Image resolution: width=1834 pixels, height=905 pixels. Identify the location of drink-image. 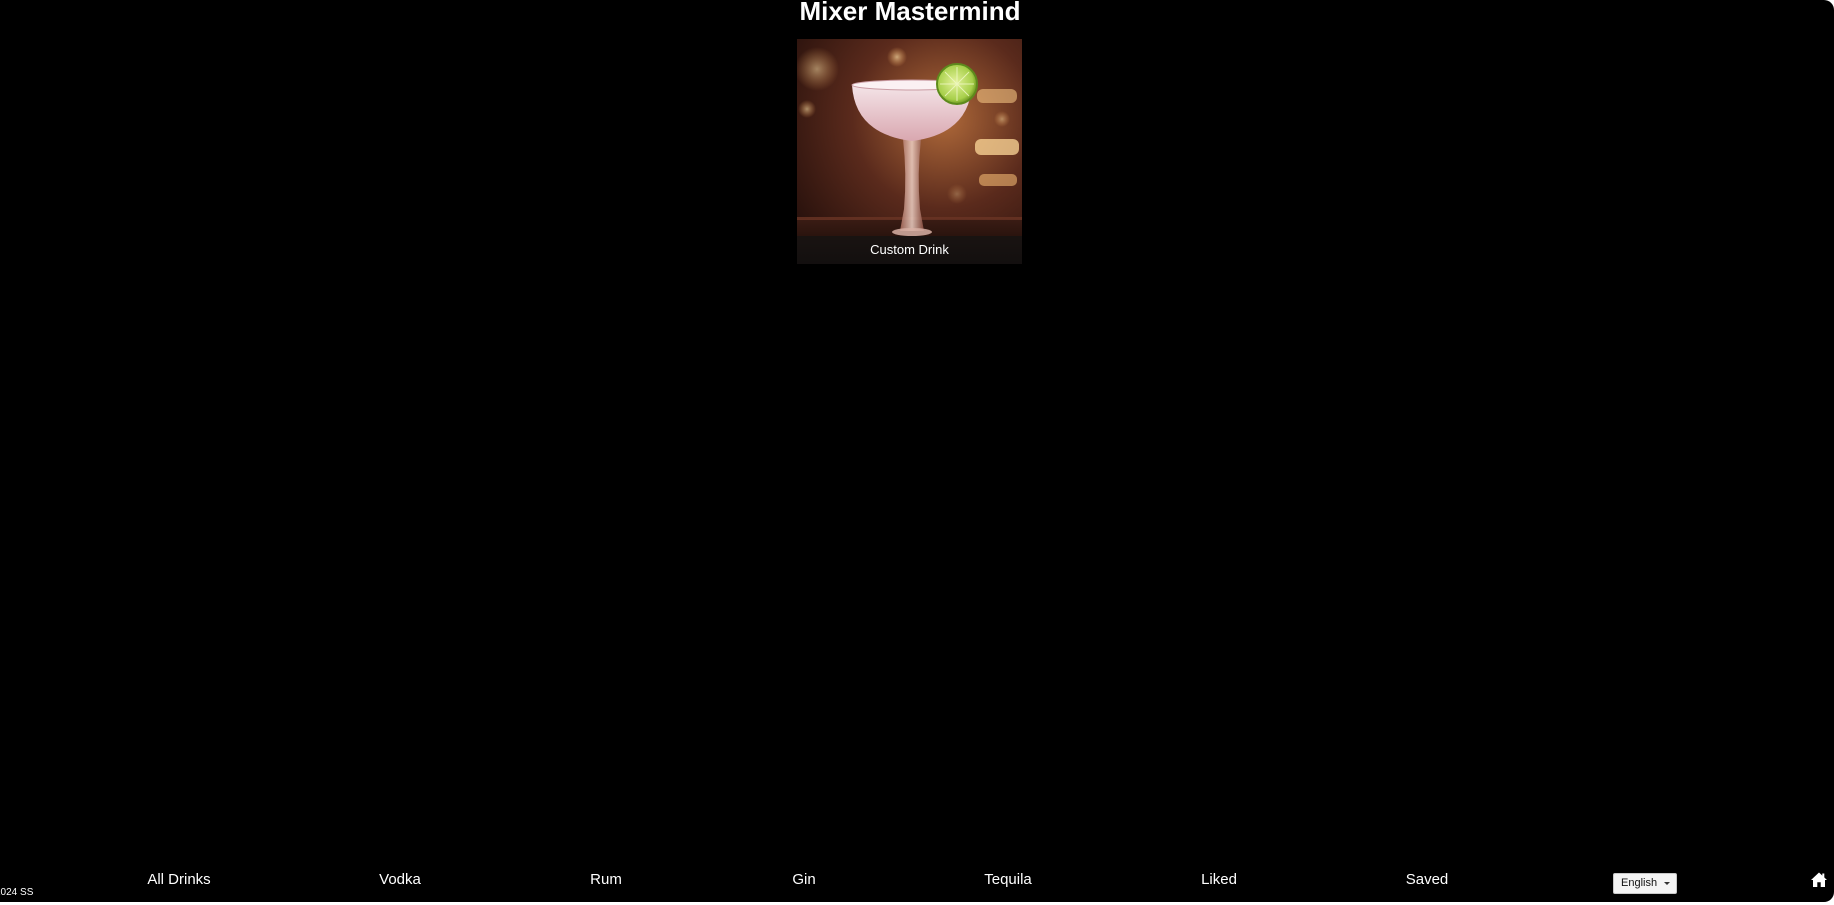
(909, 151).